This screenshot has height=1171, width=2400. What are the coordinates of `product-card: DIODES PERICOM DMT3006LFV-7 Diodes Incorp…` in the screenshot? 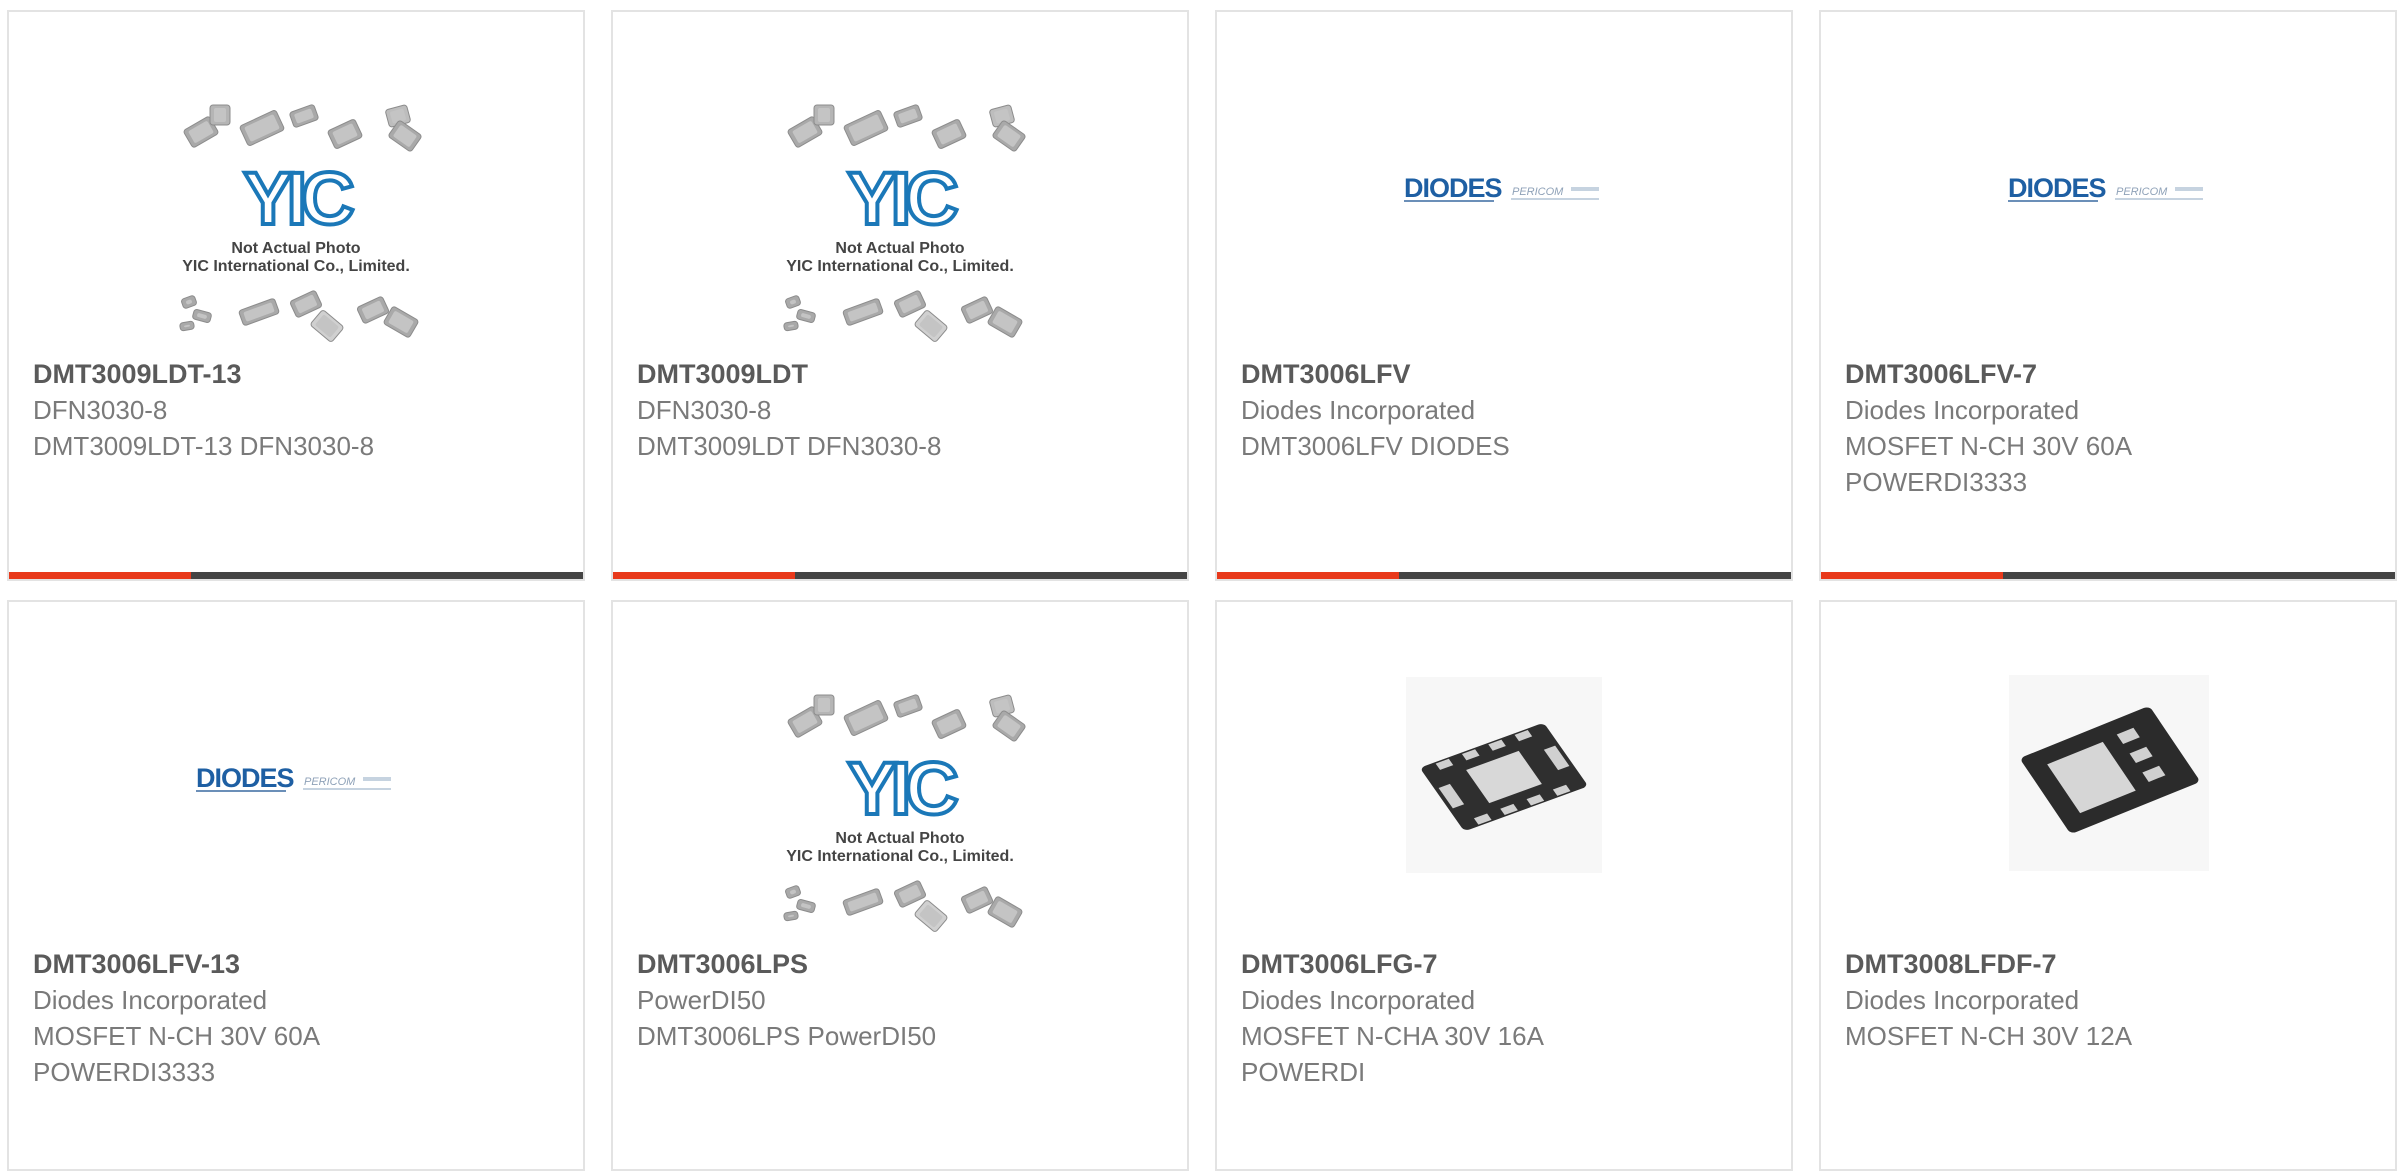 It's located at (2108, 295).